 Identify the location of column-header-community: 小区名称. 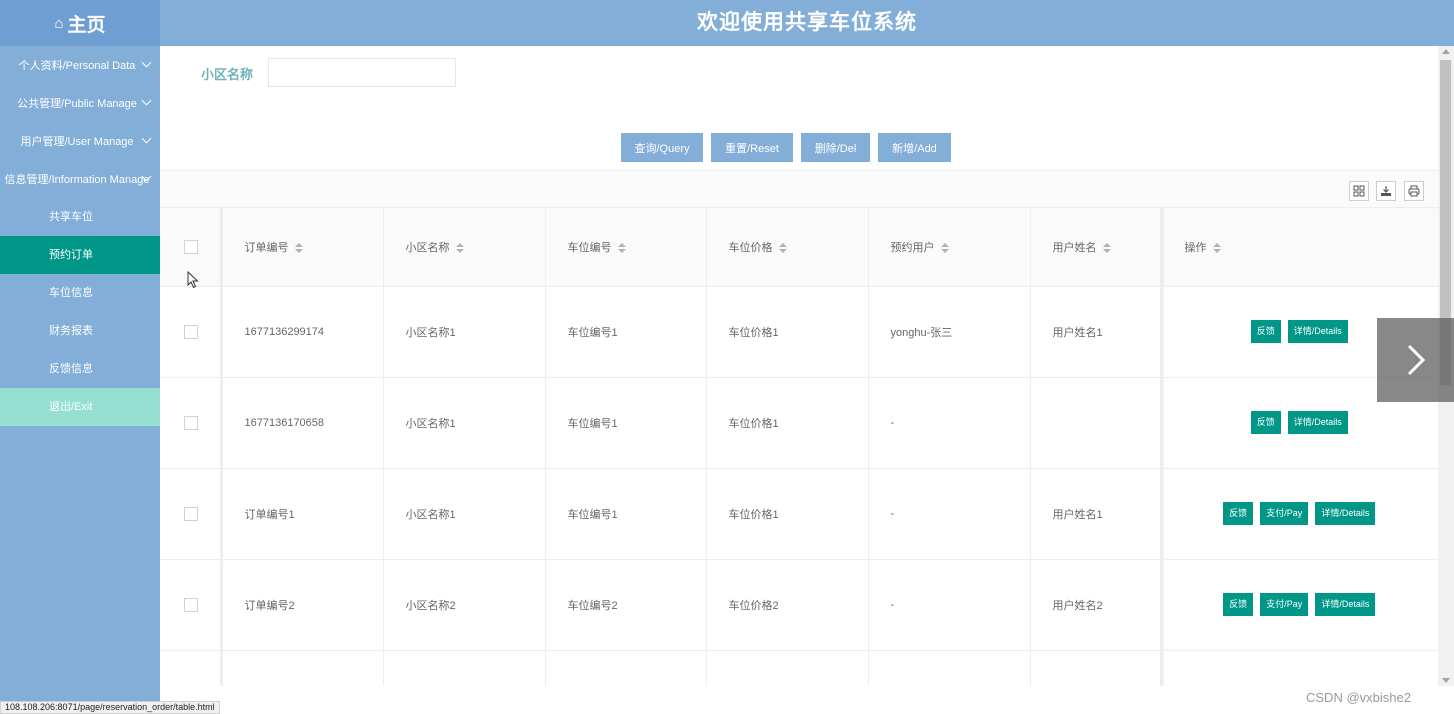
(464, 247).